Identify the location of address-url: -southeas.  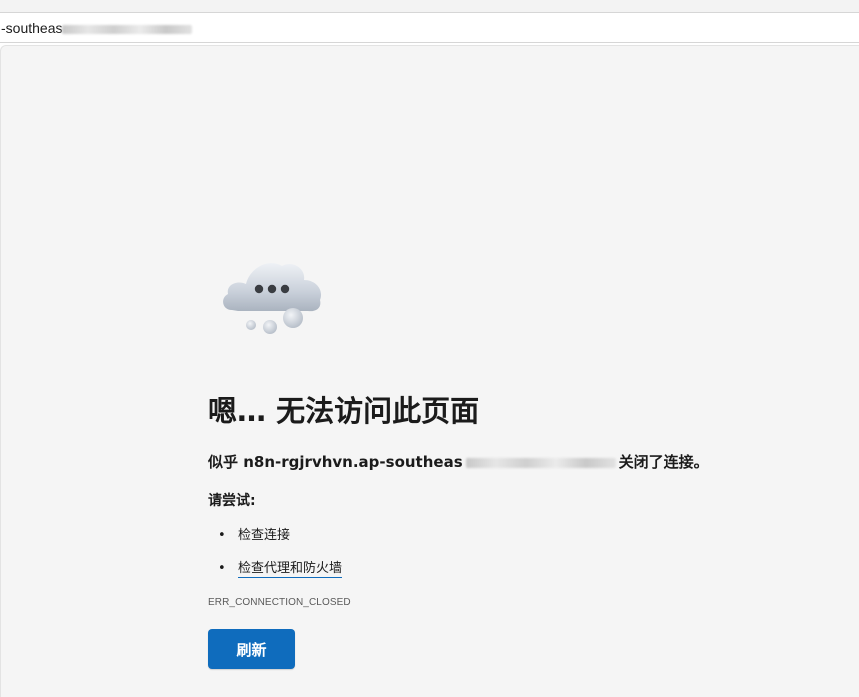
(32, 28).